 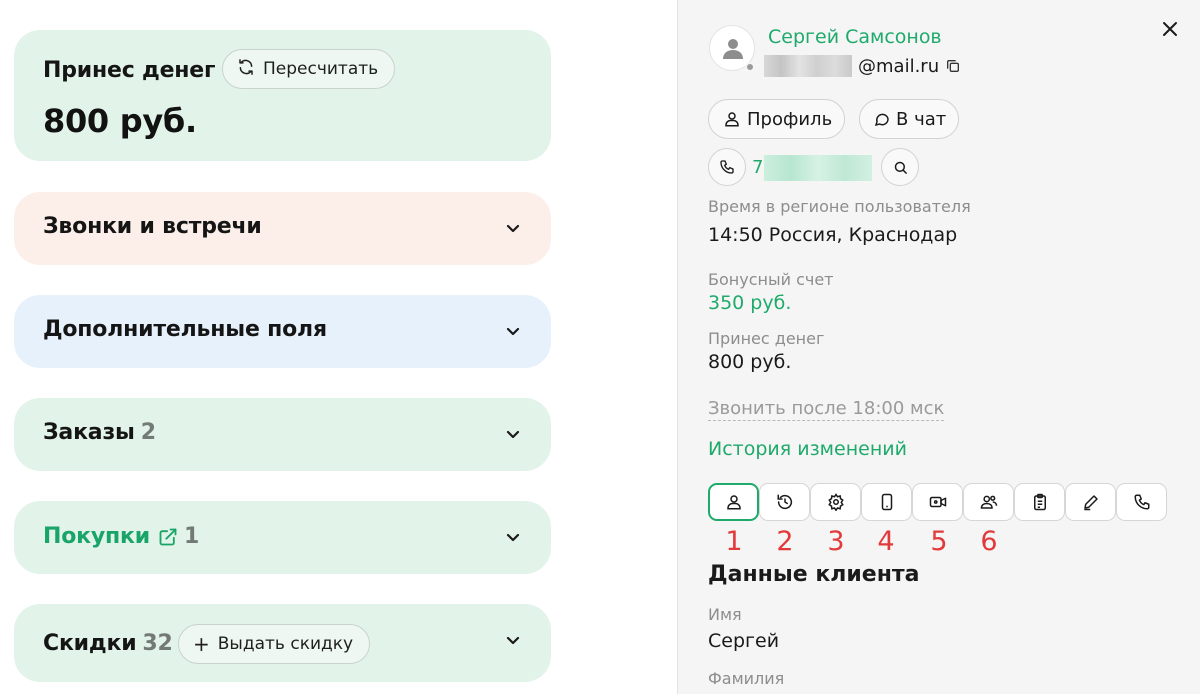 I want to click on smartphone-icon, so click(x=886, y=502).